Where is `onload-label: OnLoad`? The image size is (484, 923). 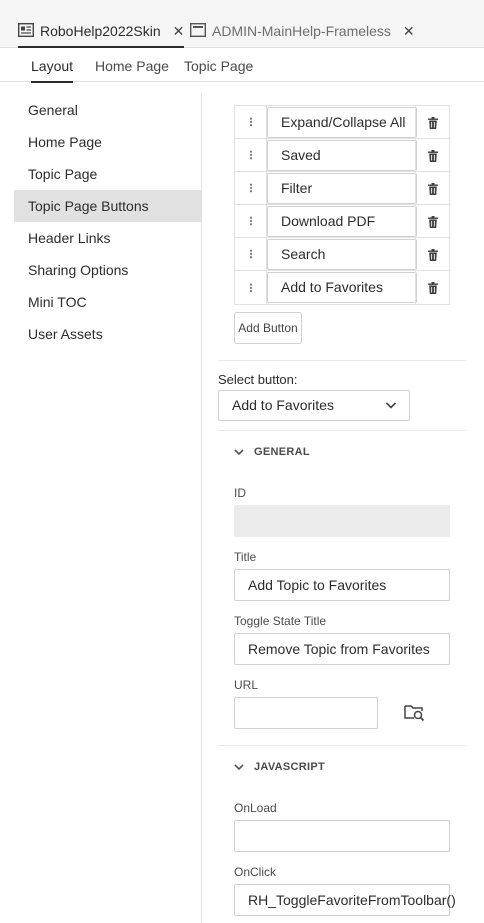
onload-label: OnLoad is located at coordinates (255, 808).